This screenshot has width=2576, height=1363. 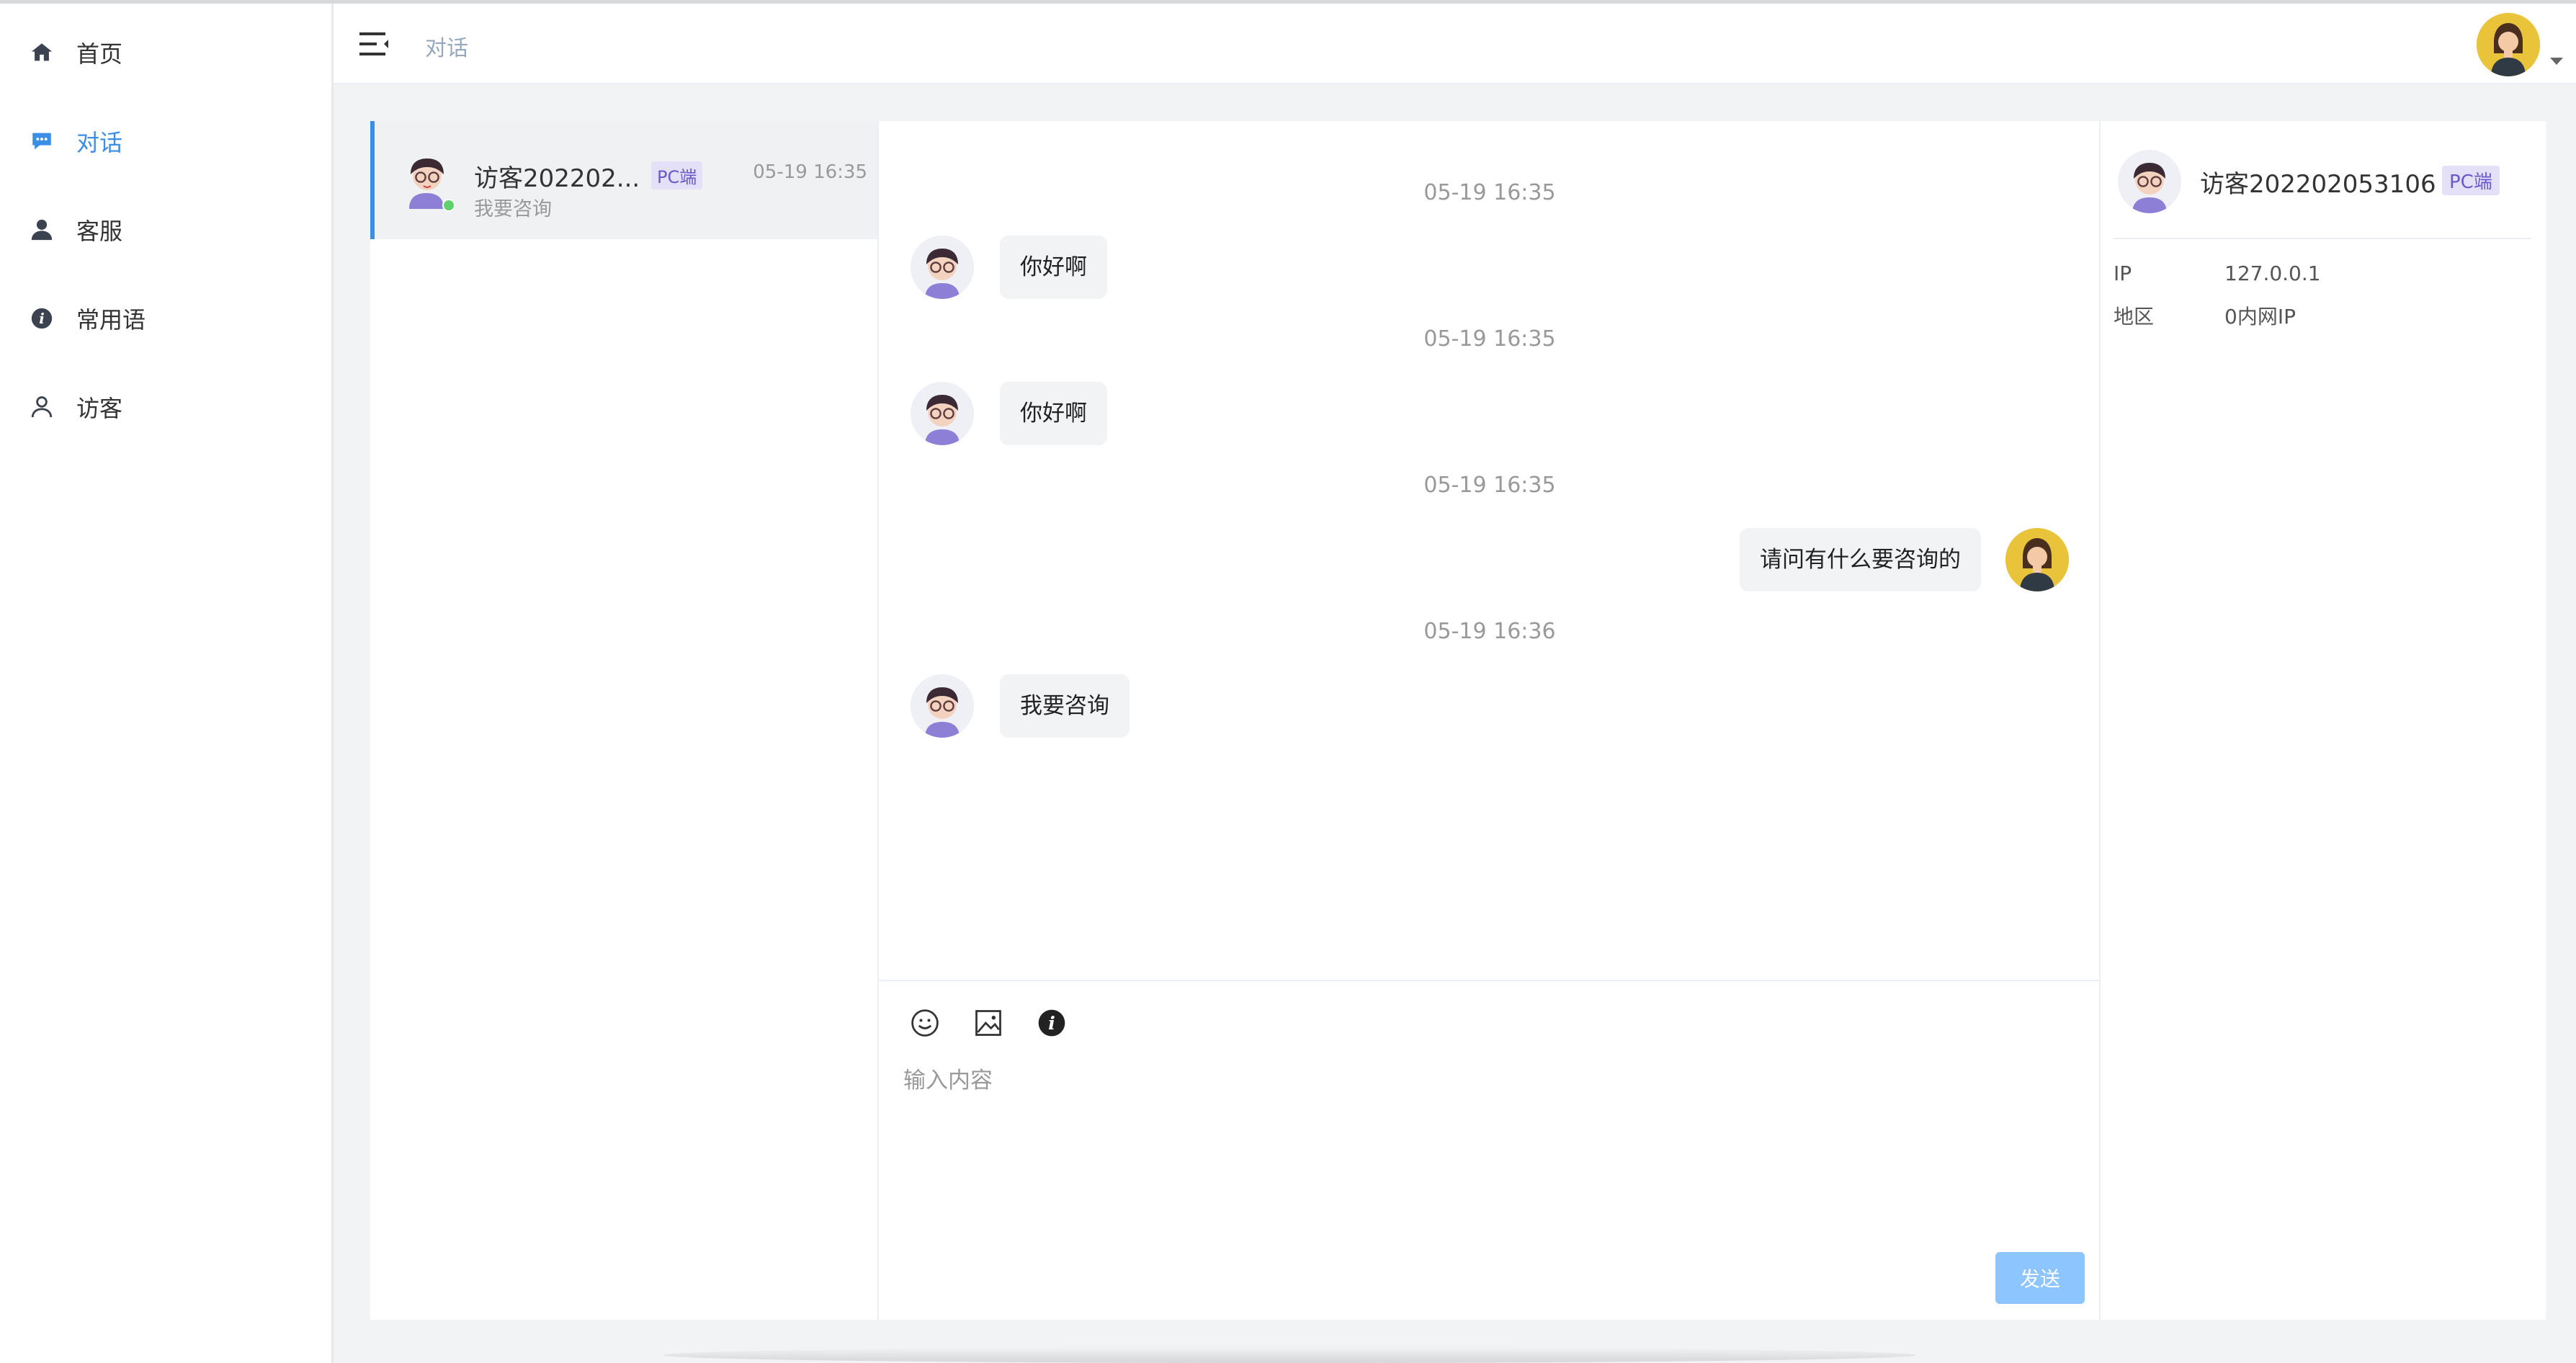 I want to click on region-label: 地区, so click(x=2134, y=317).